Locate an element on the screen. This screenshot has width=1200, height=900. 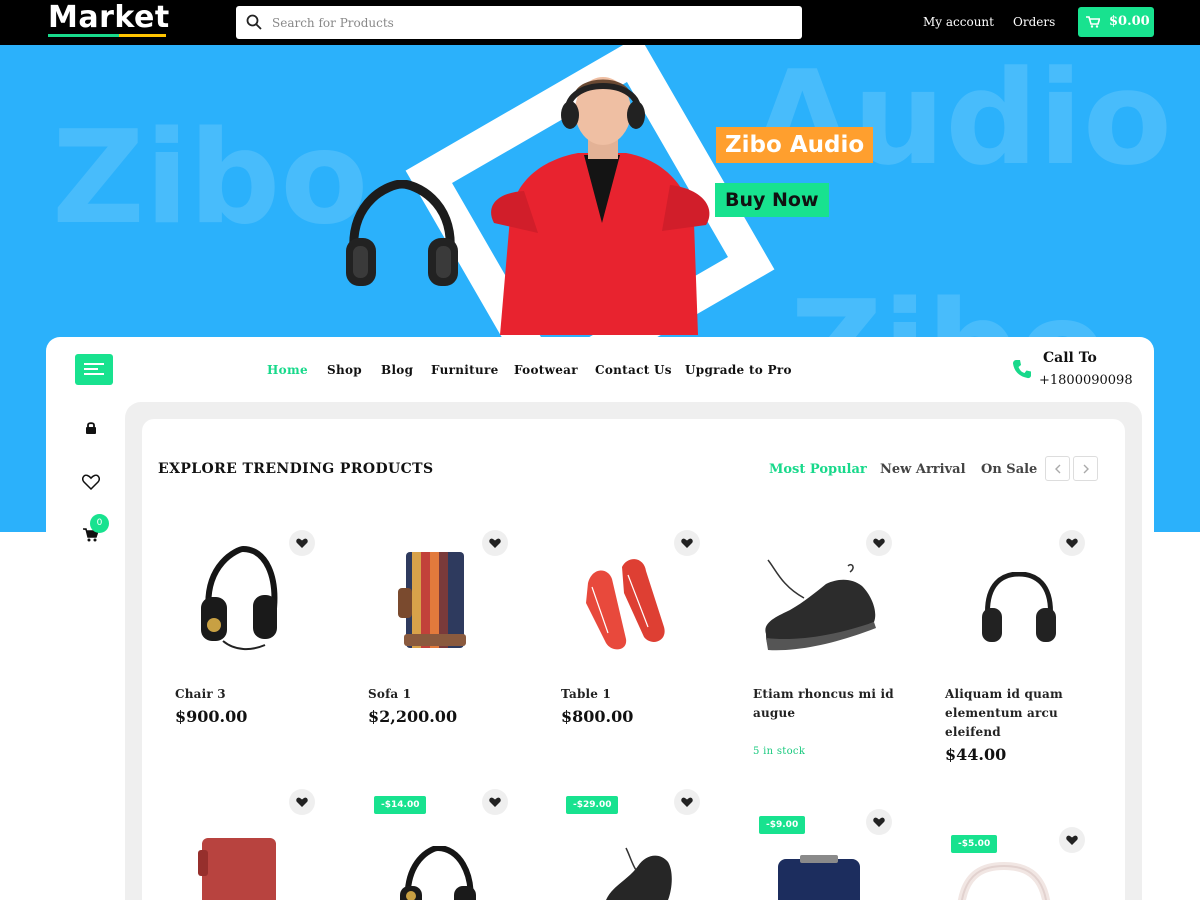
model-image is located at coordinates (600, 206).